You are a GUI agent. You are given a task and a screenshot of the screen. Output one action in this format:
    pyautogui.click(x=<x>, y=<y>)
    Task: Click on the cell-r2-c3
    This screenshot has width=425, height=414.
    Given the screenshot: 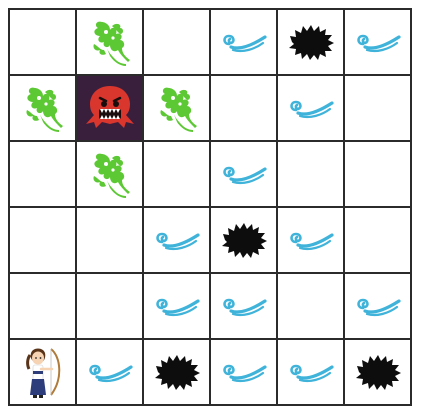 What is the action you would take?
    pyautogui.click(x=177, y=109)
    